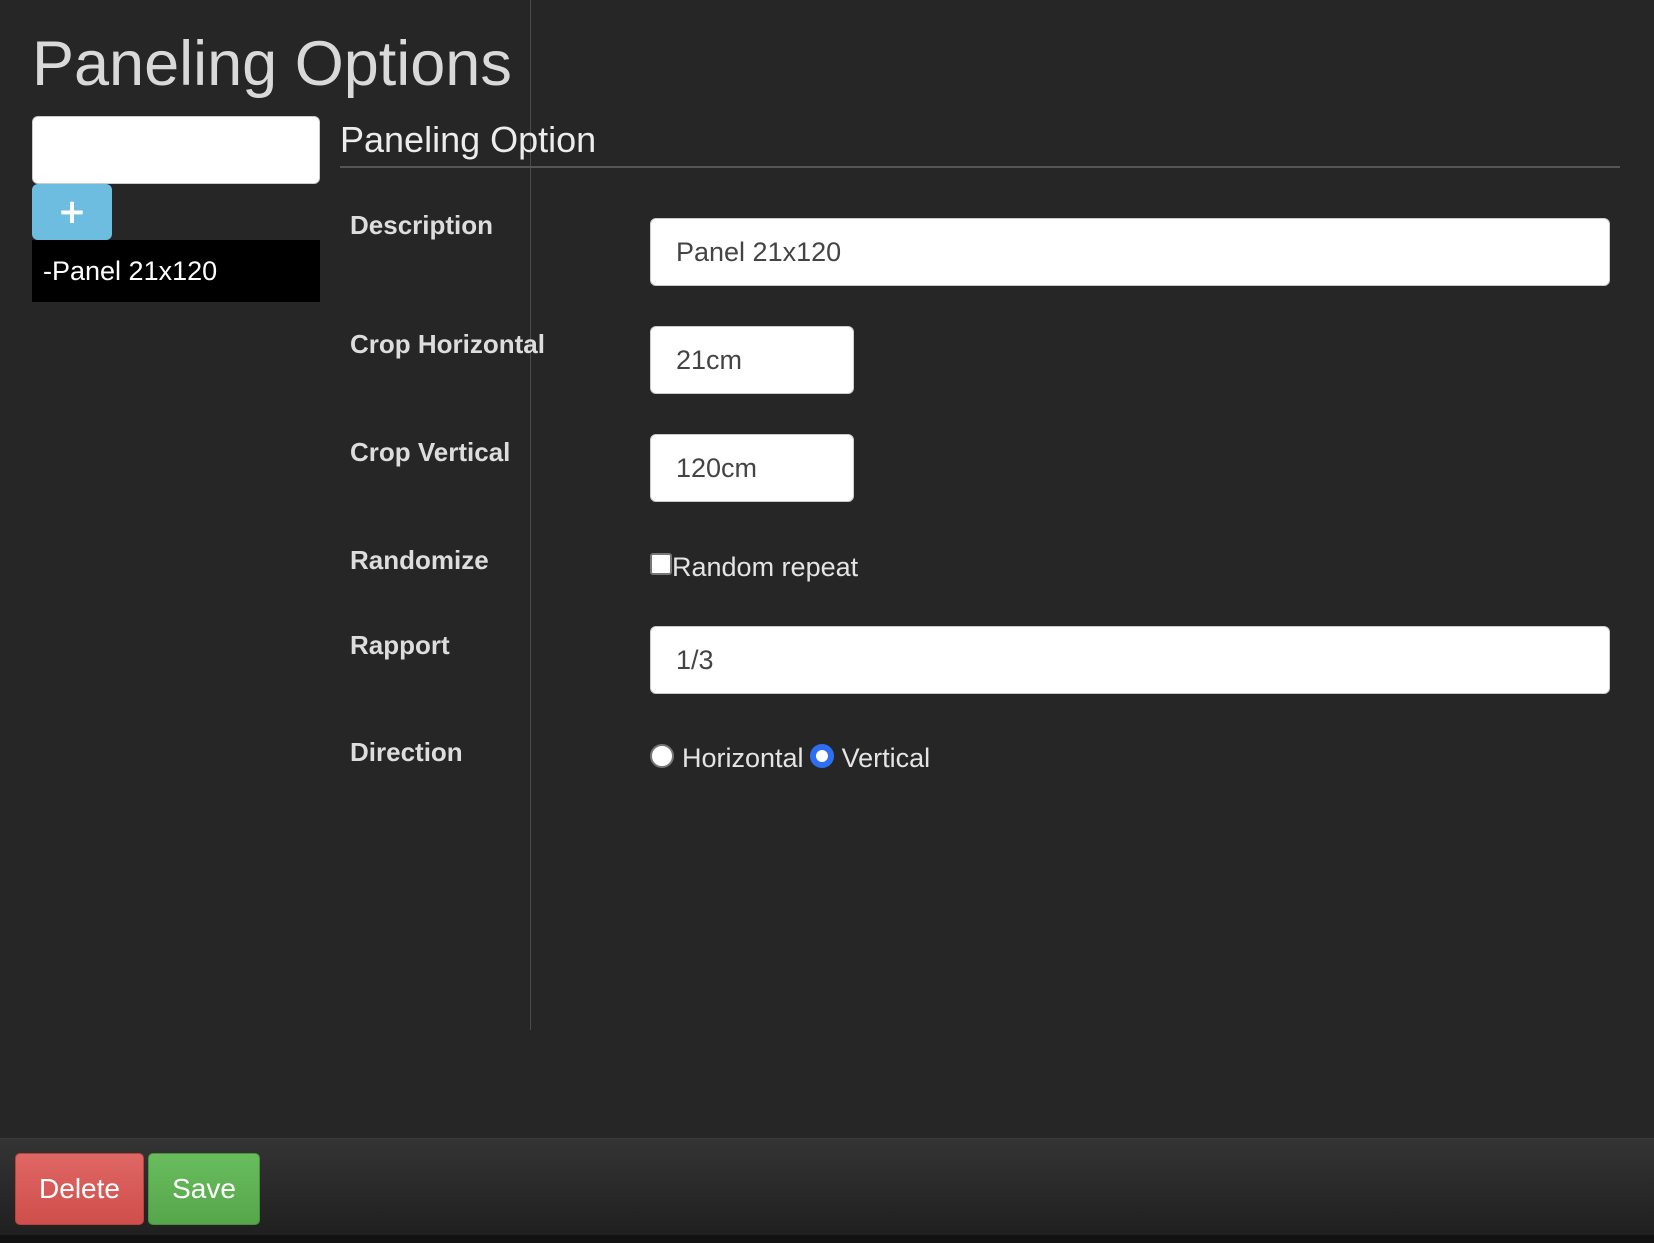 This screenshot has width=1654, height=1243. What do you see at coordinates (886, 758) in the screenshot?
I see `direction-vertical-label: Vertical` at bounding box center [886, 758].